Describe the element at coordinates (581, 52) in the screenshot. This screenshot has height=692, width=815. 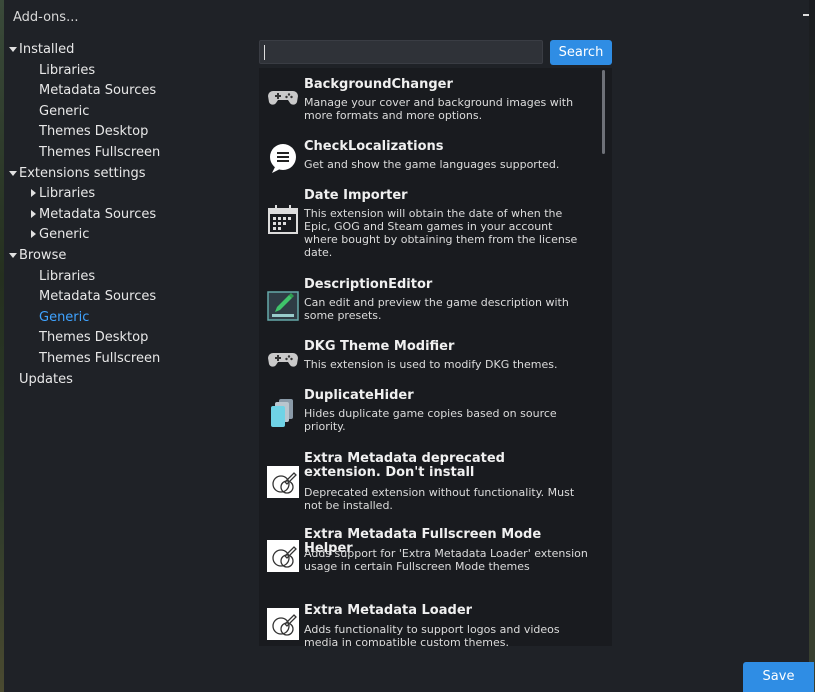
I see `search-button: Search` at that location.